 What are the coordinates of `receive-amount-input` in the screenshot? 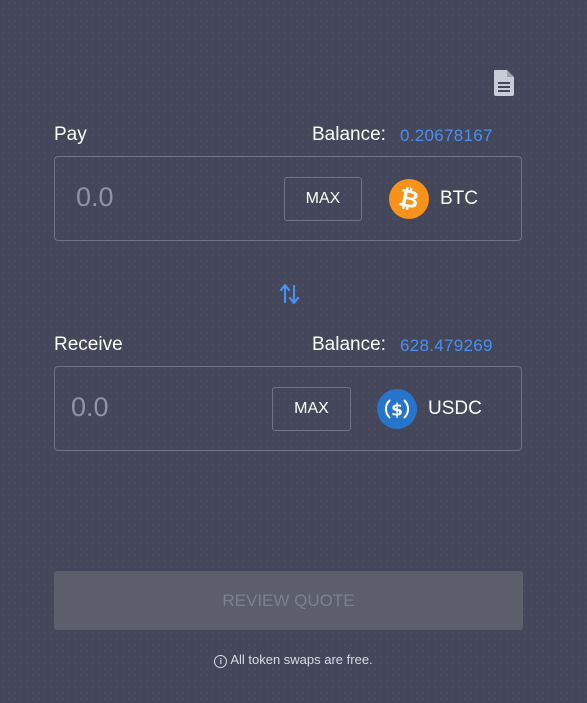 It's located at (161, 407).